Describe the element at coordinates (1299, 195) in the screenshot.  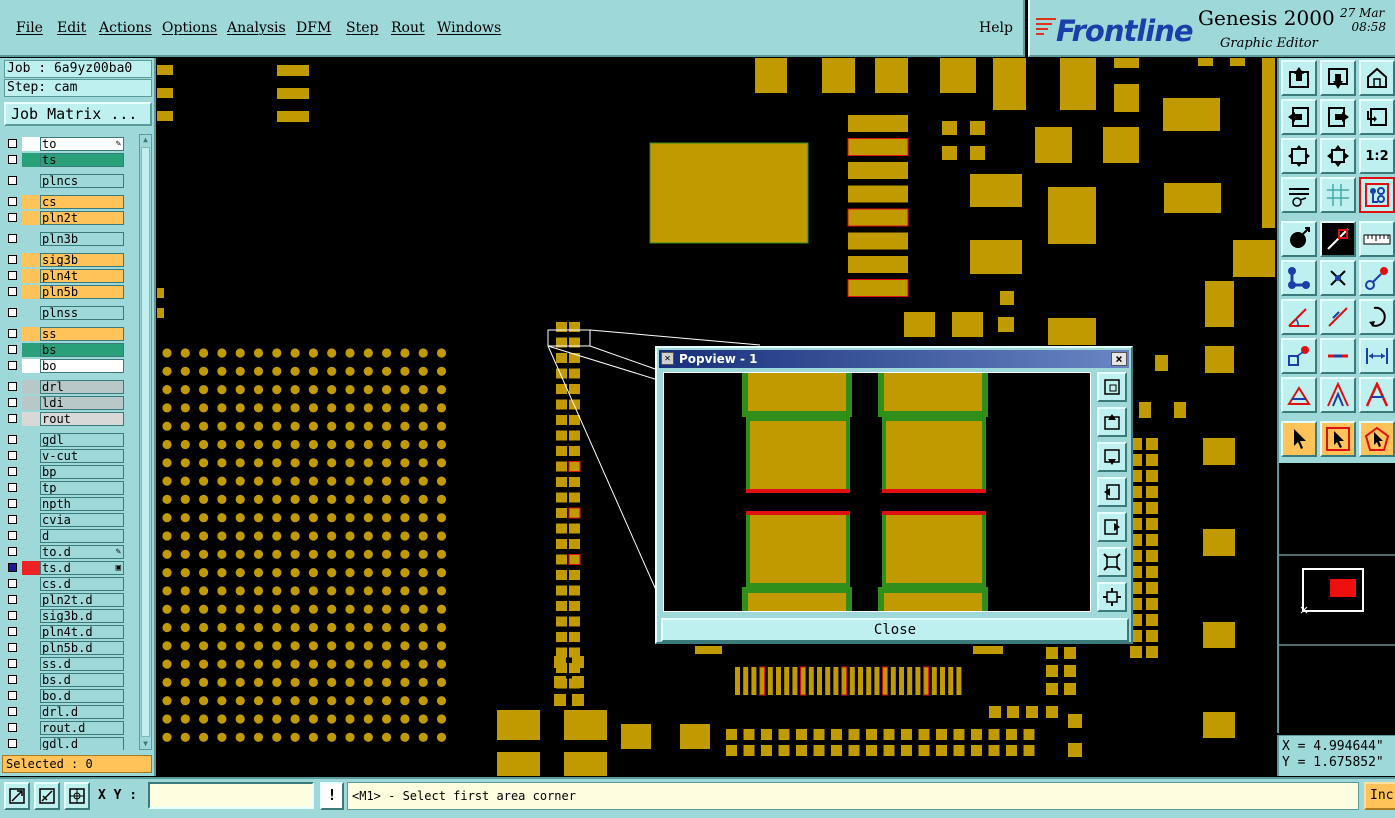
I see `display-settings-icon` at that location.